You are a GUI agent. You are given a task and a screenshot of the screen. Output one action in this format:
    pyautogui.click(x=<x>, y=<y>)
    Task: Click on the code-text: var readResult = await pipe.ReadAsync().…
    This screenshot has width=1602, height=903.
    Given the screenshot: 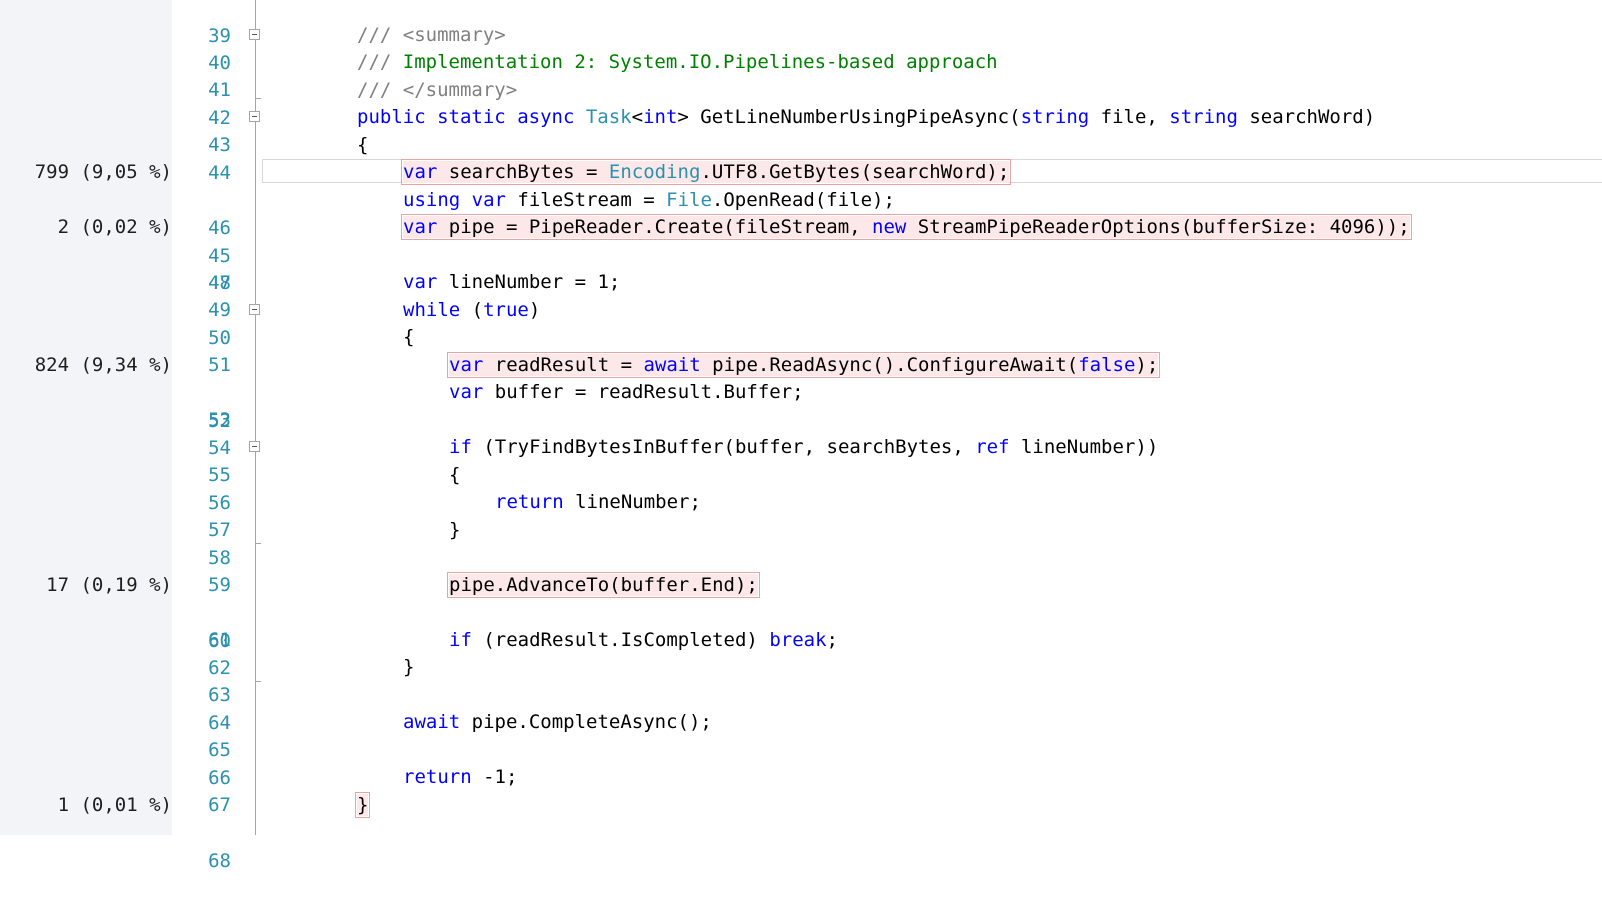 What is the action you would take?
    pyautogui.click(x=803, y=365)
    